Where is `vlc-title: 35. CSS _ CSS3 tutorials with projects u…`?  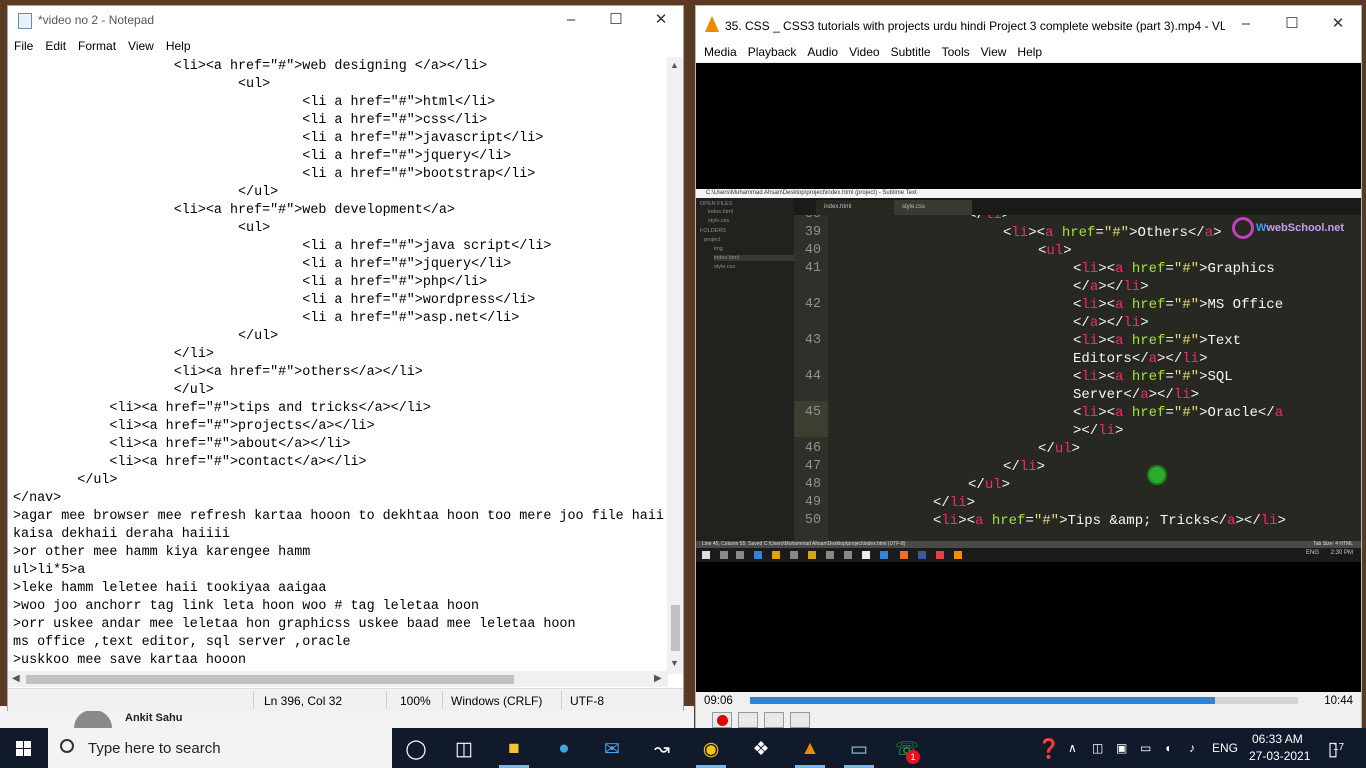 vlc-title: 35. CSS _ CSS3 tutorials with projects u… is located at coordinates (975, 26).